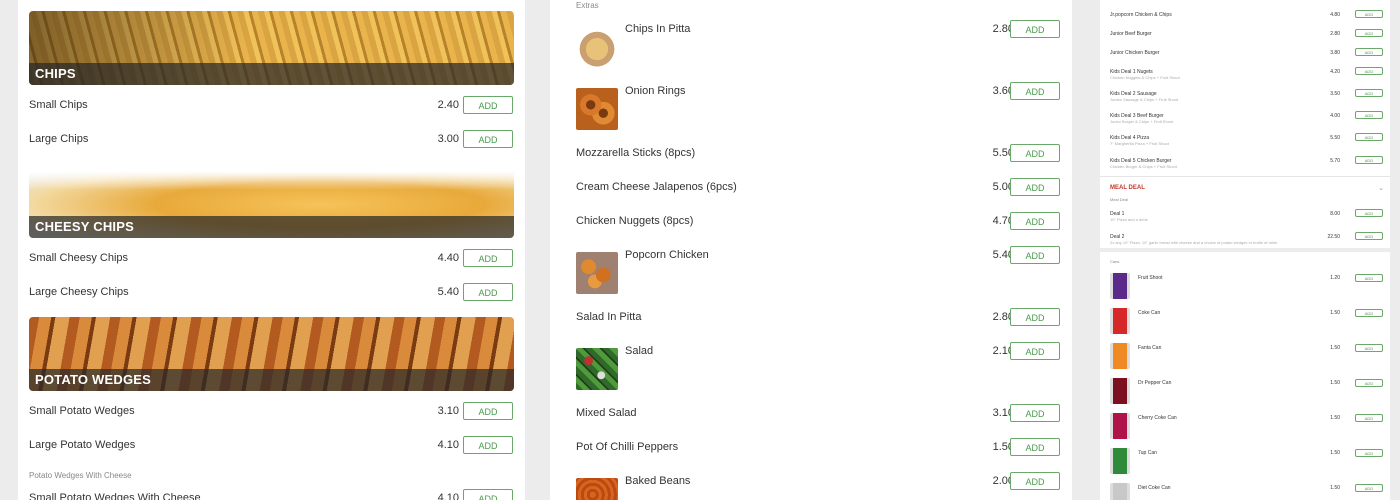 This screenshot has height=500, width=1400. What do you see at coordinates (1141, 15) in the screenshot?
I see `item-name: Jr.popcorn Chicken & Chips` at bounding box center [1141, 15].